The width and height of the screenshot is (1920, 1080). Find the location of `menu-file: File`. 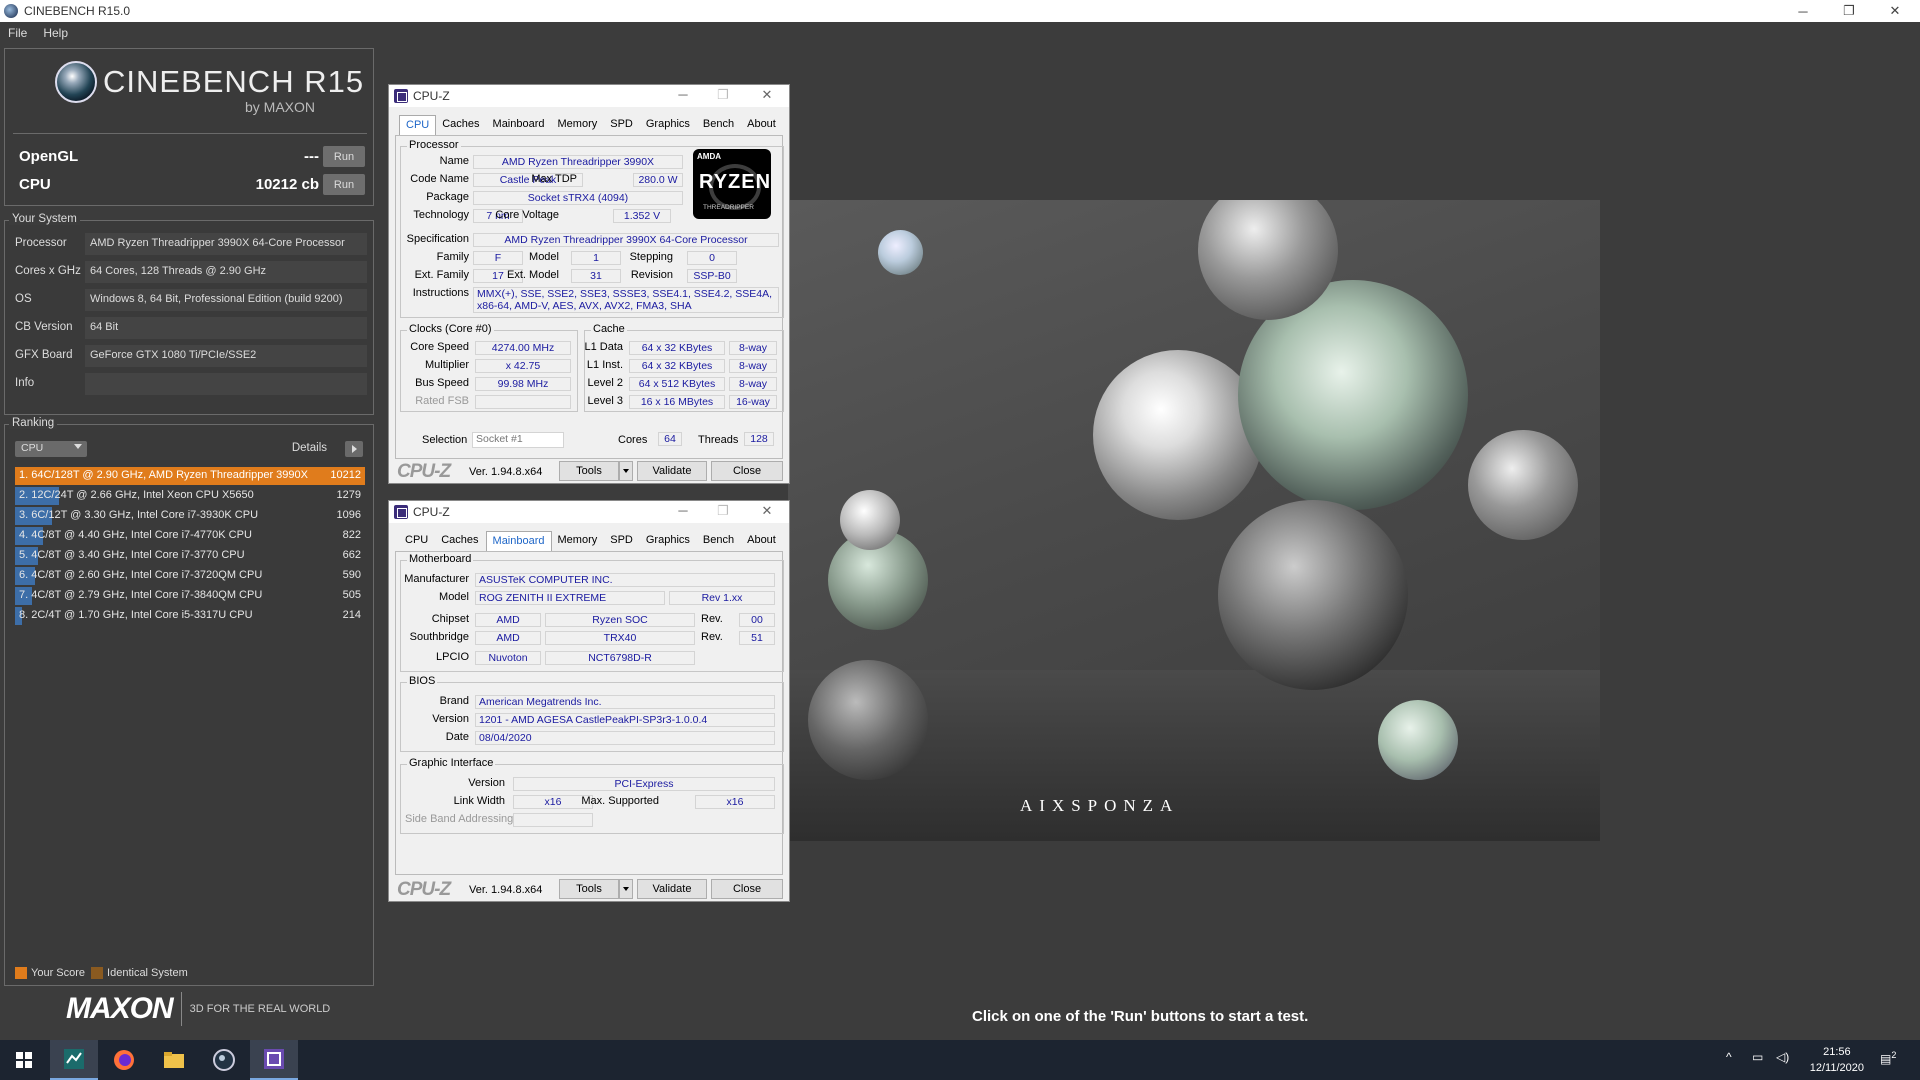

menu-file: File is located at coordinates (17, 33).